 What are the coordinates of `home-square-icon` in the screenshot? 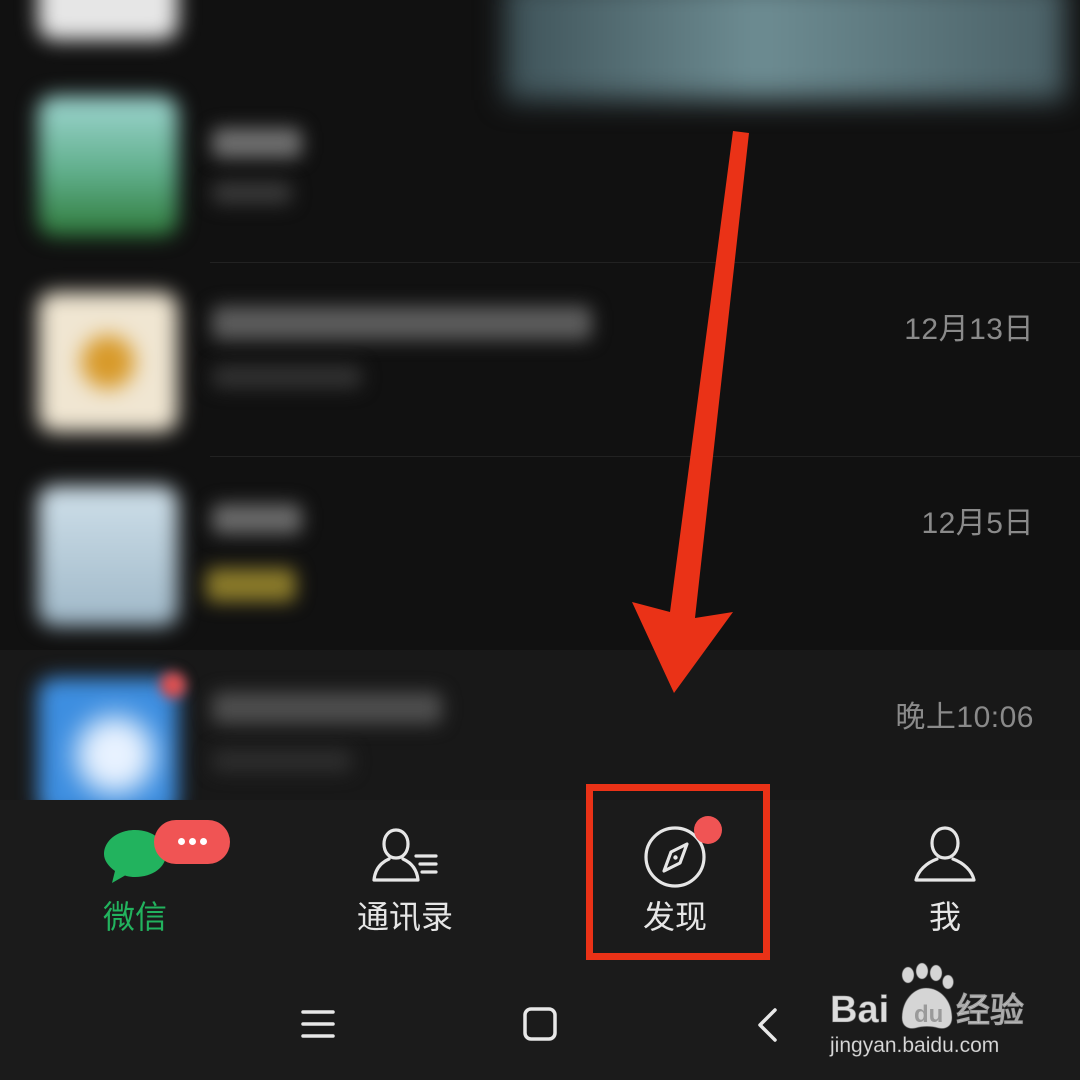 It's located at (540, 1024).